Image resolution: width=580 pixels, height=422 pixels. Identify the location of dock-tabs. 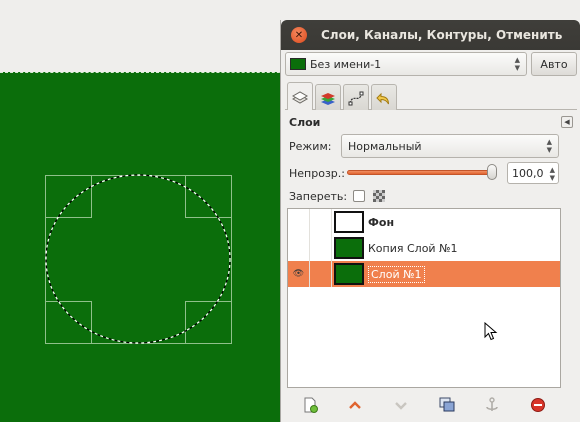
(431, 96).